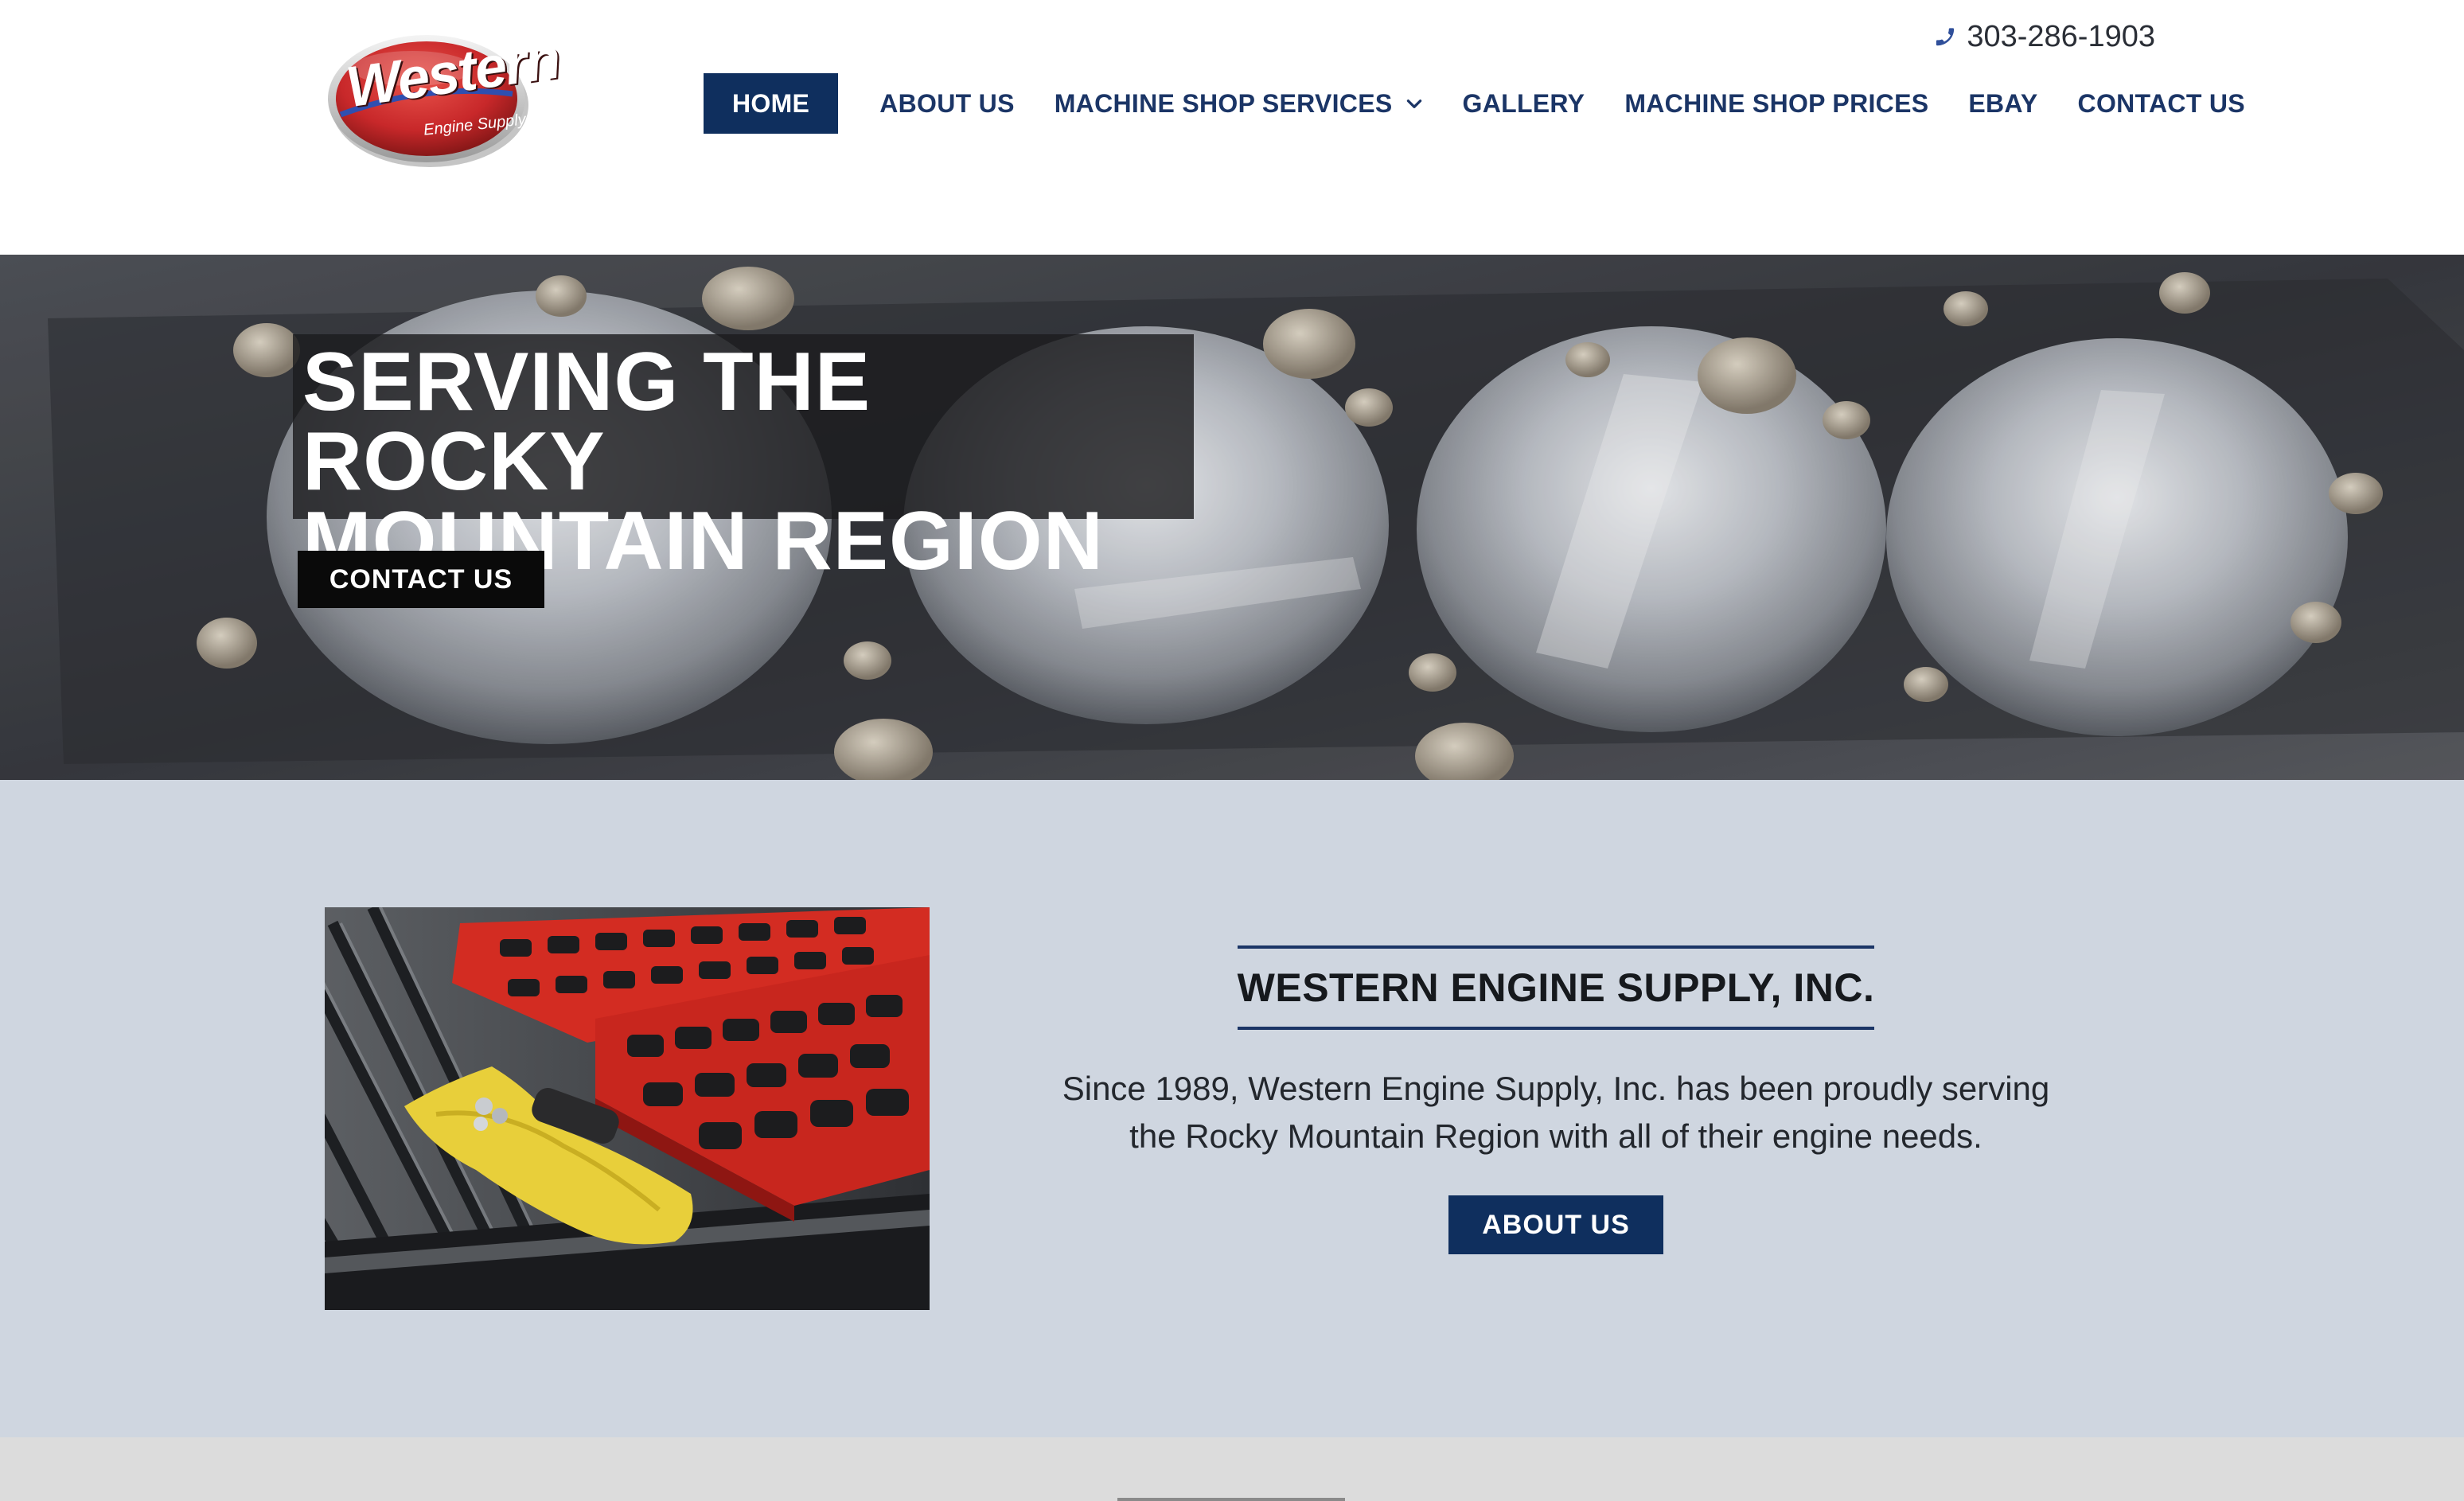  I want to click on nav-item-machine-shop-services: MACHINE SHOP SERVICES, so click(1239, 103).